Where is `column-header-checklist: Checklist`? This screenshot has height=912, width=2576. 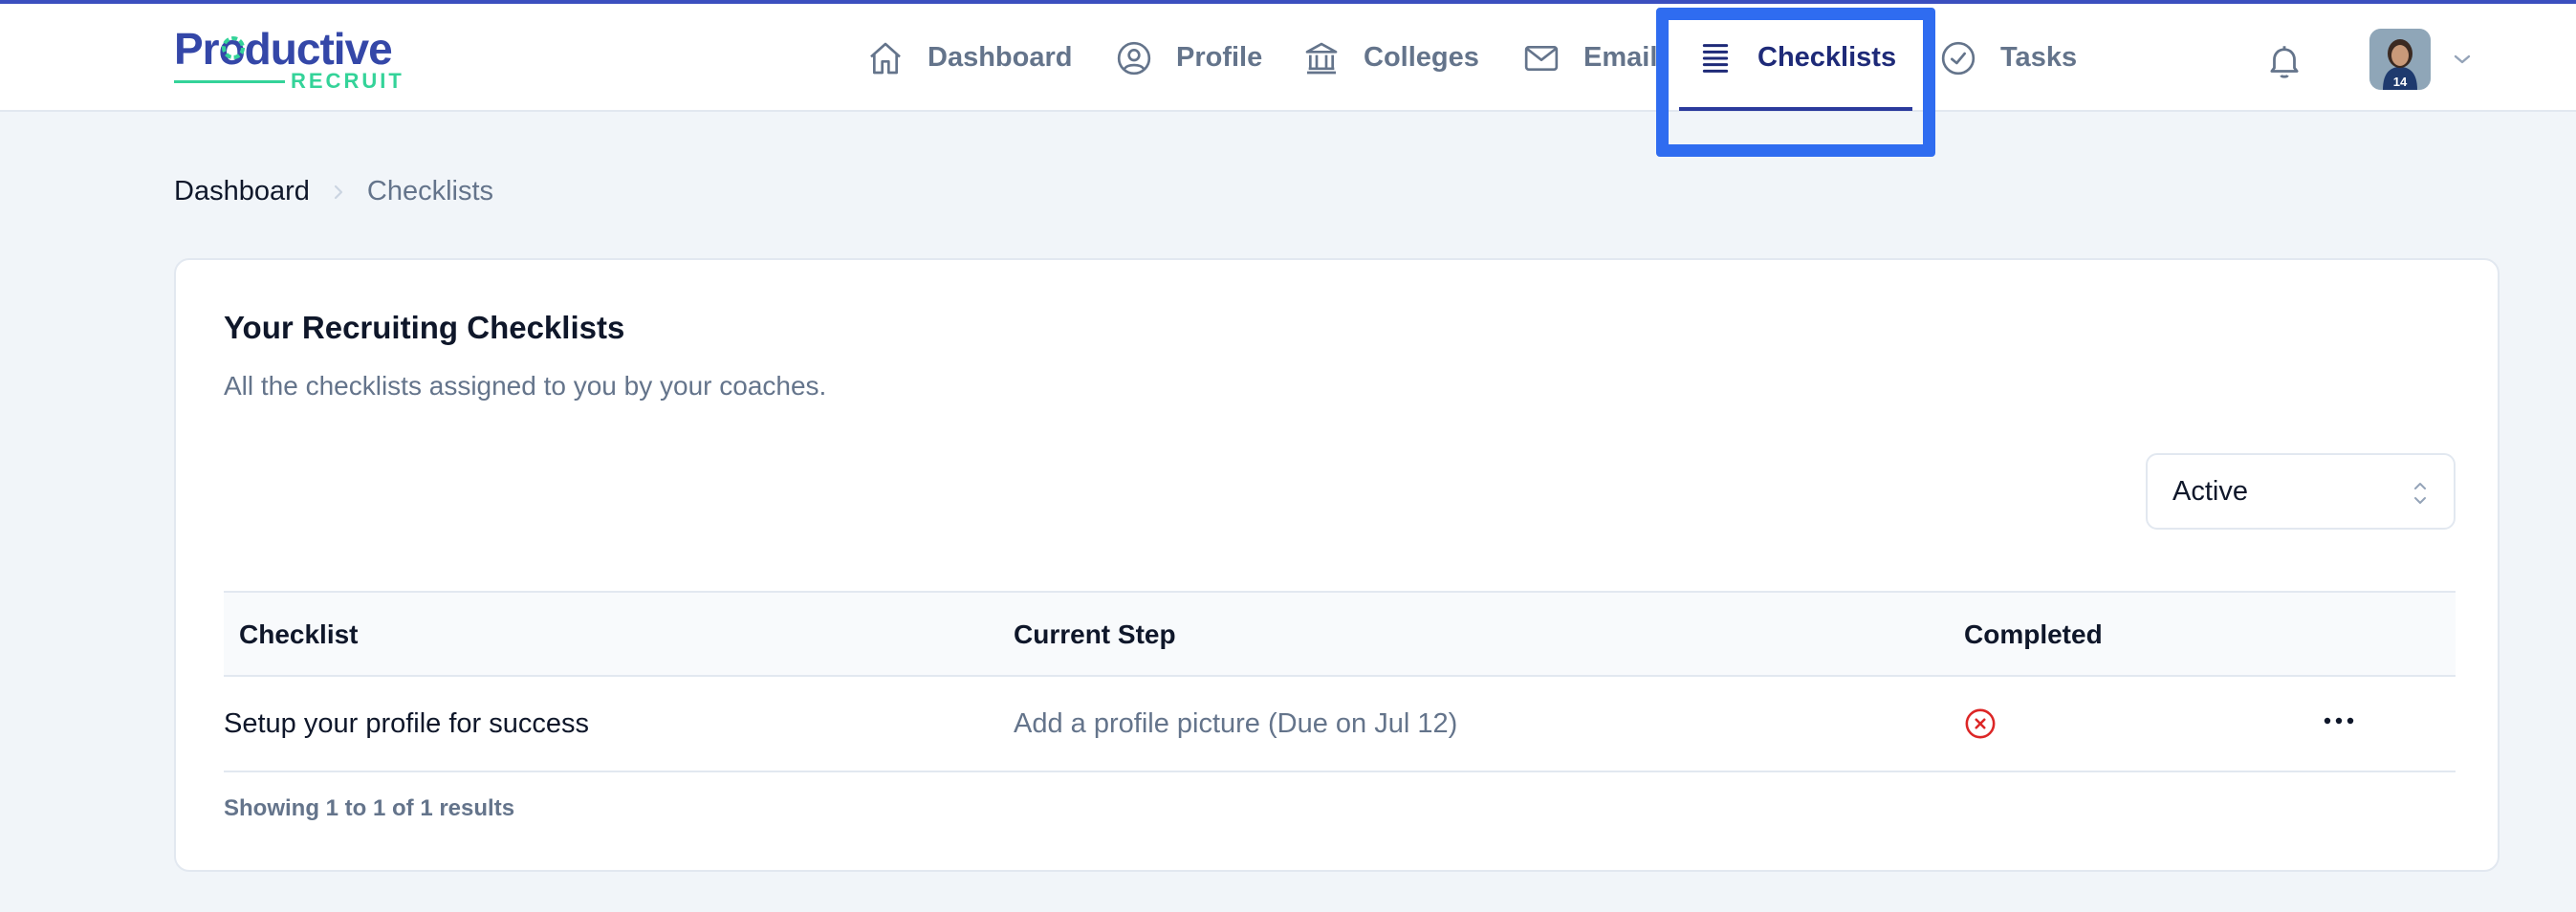 column-header-checklist: Checklist is located at coordinates (299, 634).